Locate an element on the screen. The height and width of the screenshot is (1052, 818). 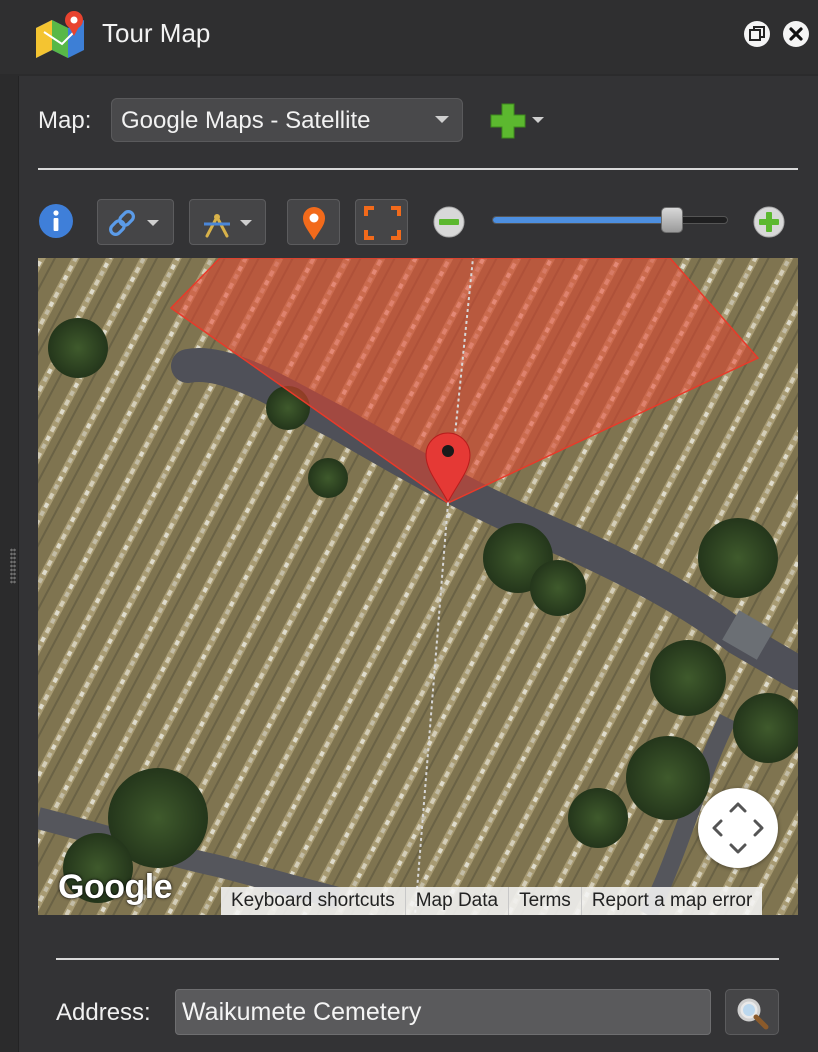
keyboard-shortcuts-link: Keyboard shortcuts is located at coordinates (313, 901).